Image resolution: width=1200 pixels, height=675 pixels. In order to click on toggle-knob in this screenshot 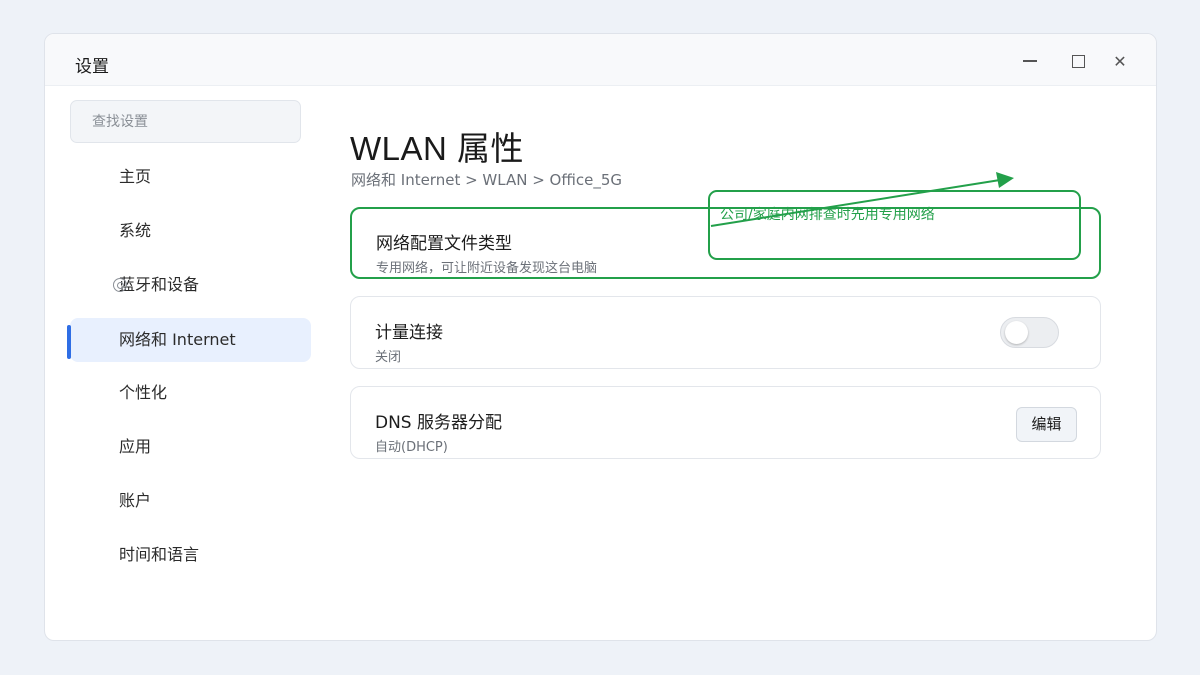, I will do `click(1016, 332)`.